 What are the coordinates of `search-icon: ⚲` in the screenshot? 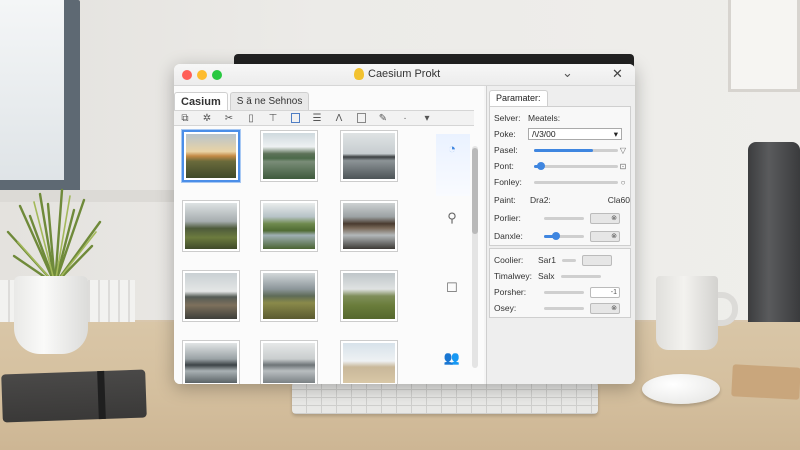 It's located at (452, 218).